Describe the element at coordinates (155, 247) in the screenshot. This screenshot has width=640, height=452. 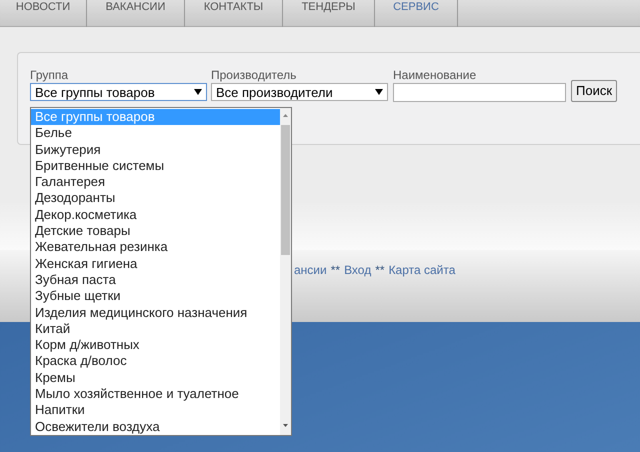
I see `dropdown-option: Жевательная резинка` at that location.